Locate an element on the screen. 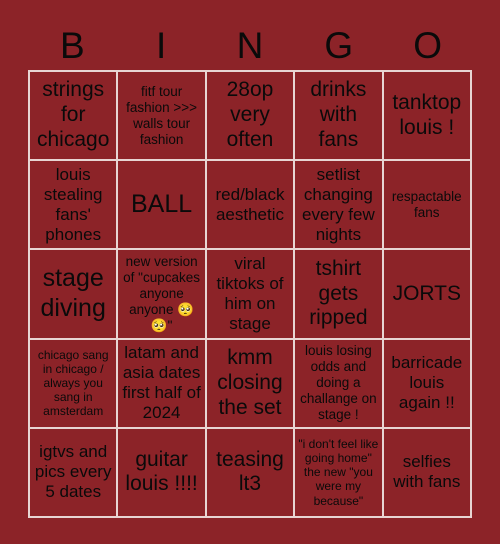  bingo-cell: igtvs and pics every 5 dates is located at coordinates (74, 473).